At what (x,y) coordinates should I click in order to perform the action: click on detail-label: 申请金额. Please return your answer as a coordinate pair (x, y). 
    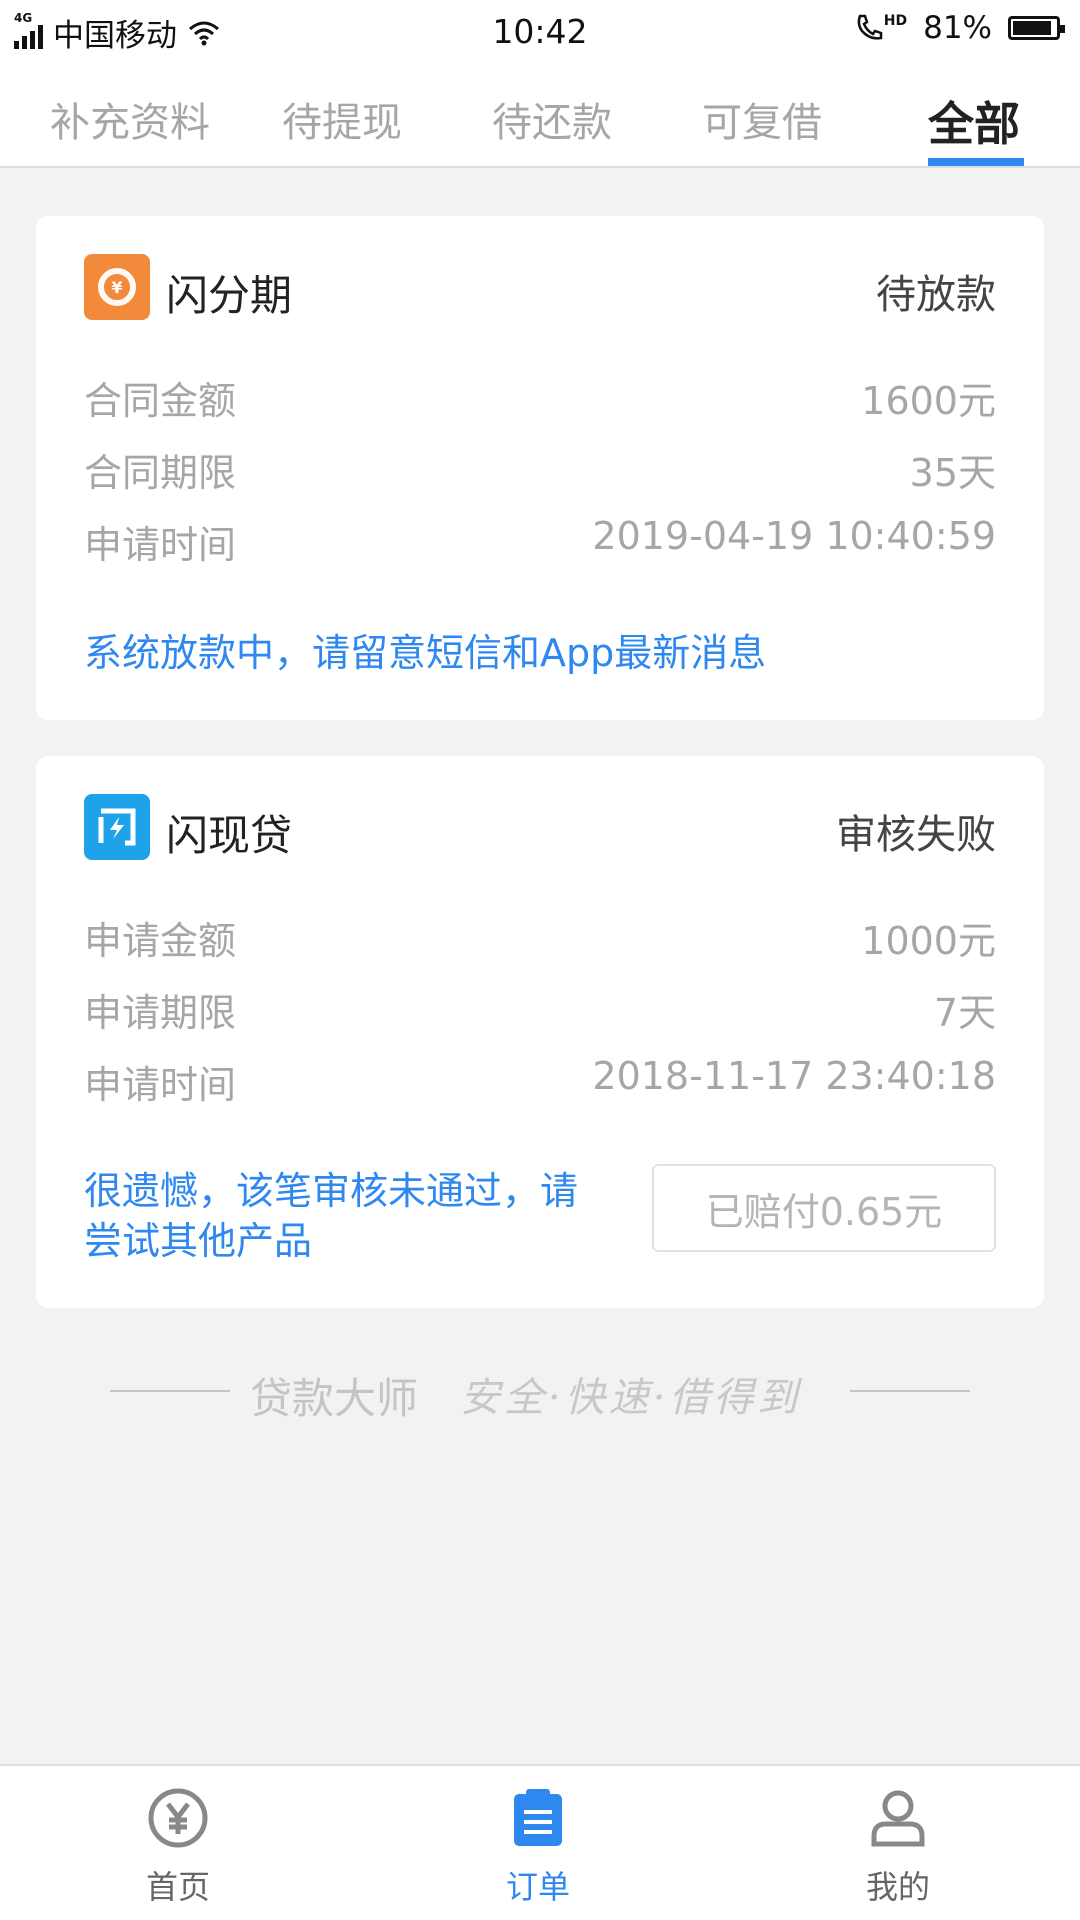
    Looking at the image, I should click on (160, 941).